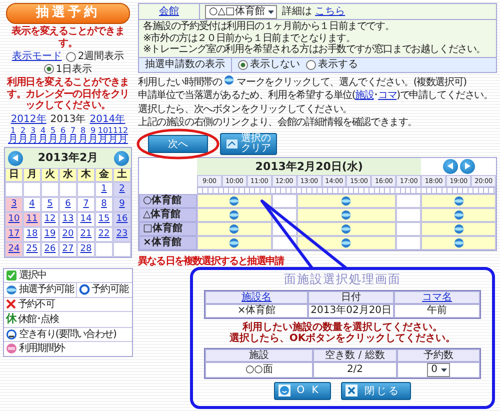  What do you see at coordinates (50, 204) in the screenshot?
I see `calendar-day: 5` at bounding box center [50, 204].